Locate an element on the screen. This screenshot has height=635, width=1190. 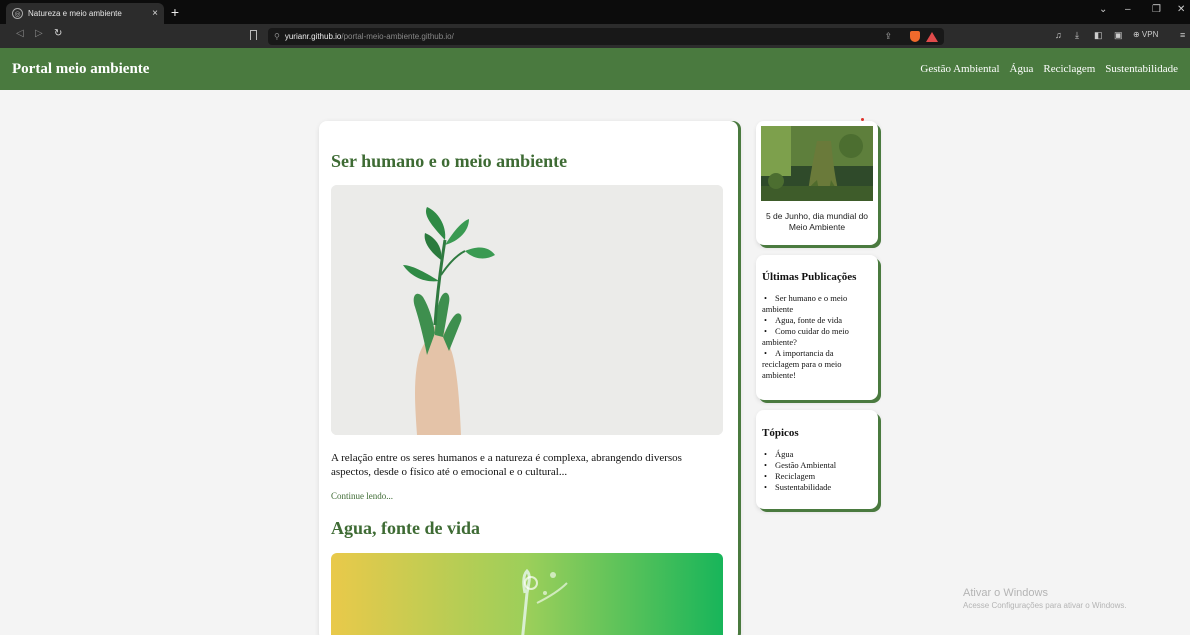
nav-agua: Água is located at coordinates (1022, 69).